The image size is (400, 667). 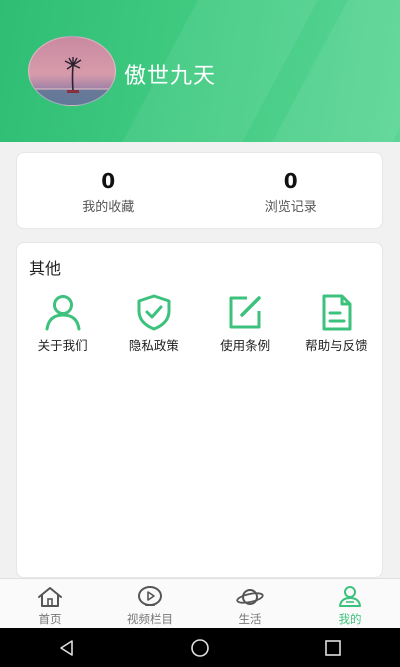 I want to click on username: 傲世九天, so click(x=170, y=76).